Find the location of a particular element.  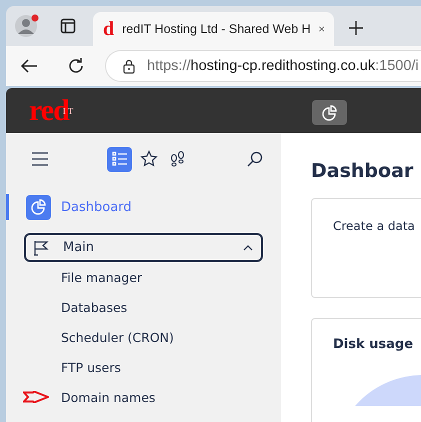

profile-icon is located at coordinates (27, 26).